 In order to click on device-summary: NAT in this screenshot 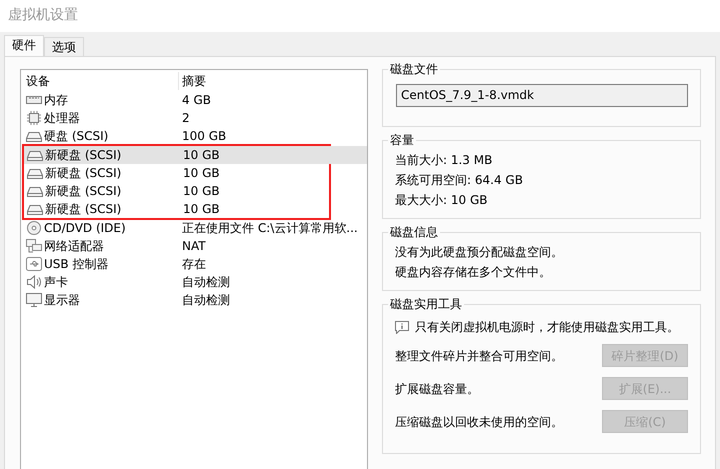, I will do `click(194, 246)`.